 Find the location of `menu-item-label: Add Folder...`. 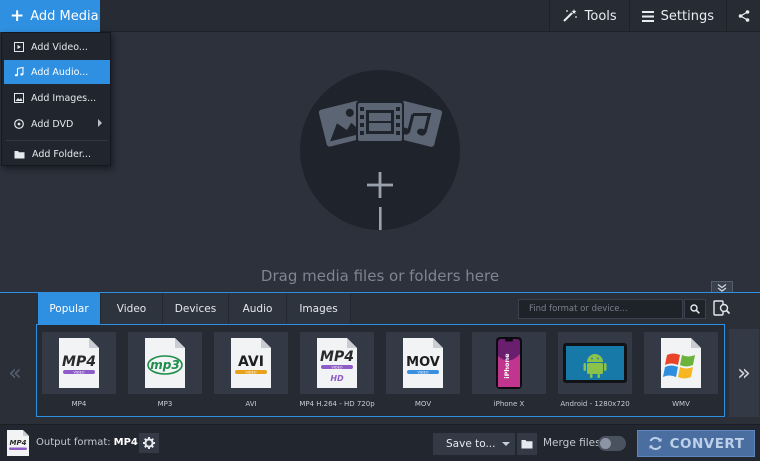

menu-item-label: Add Folder... is located at coordinates (61, 154).